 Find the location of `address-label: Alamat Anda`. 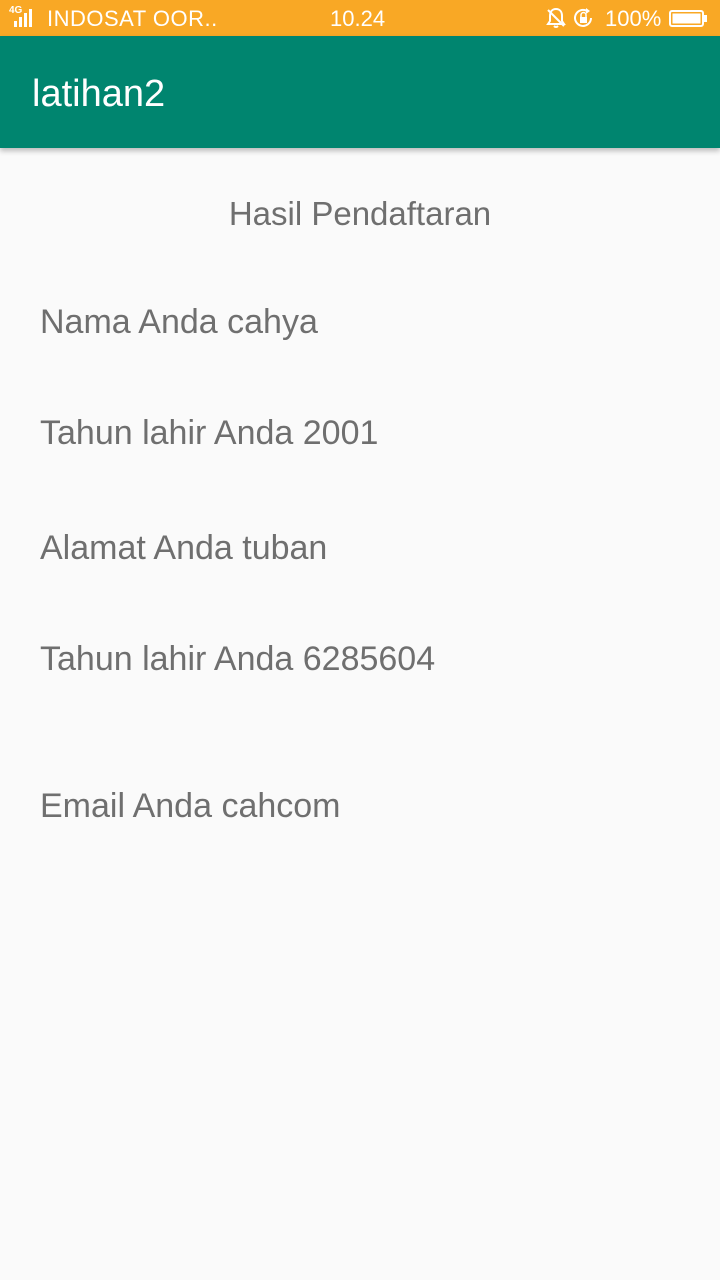

address-label: Alamat Anda is located at coordinates (136, 548).